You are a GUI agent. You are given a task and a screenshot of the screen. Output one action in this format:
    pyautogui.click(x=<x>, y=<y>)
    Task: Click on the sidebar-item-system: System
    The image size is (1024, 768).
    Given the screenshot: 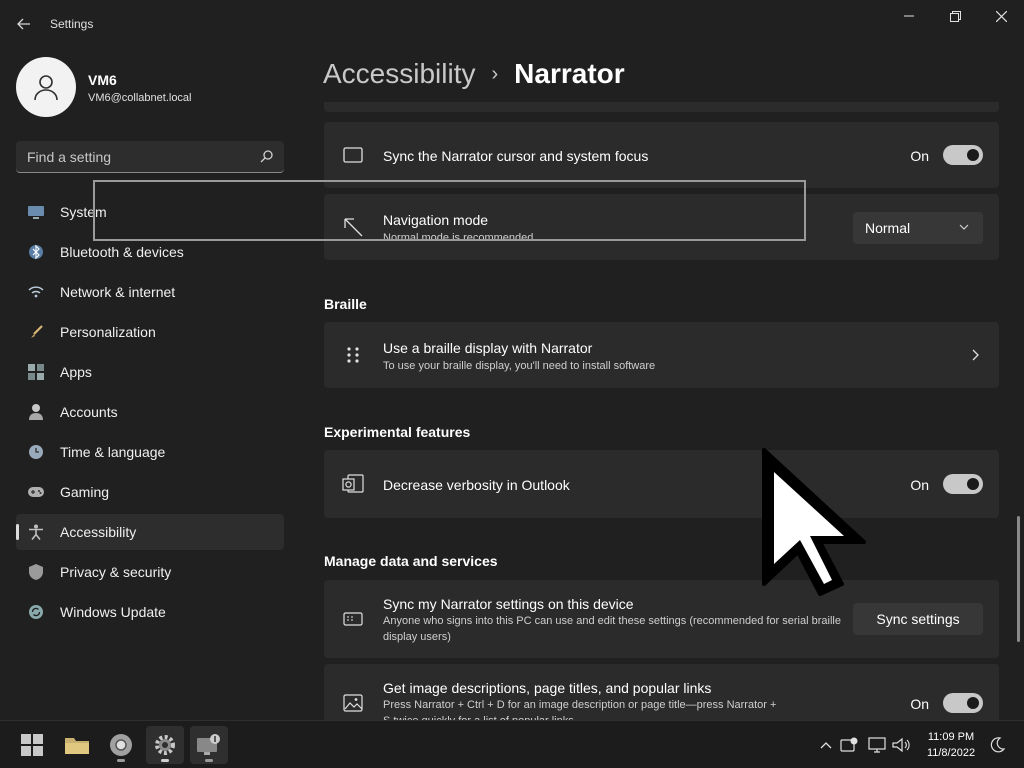 What is the action you would take?
    pyautogui.click(x=150, y=212)
    